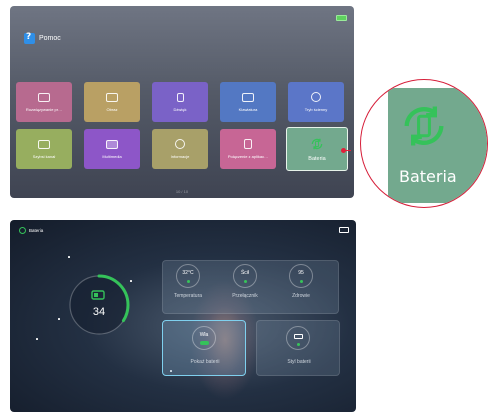 This screenshot has height=412, width=491. I want to click on health-gauge: 95, so click(301, 276).